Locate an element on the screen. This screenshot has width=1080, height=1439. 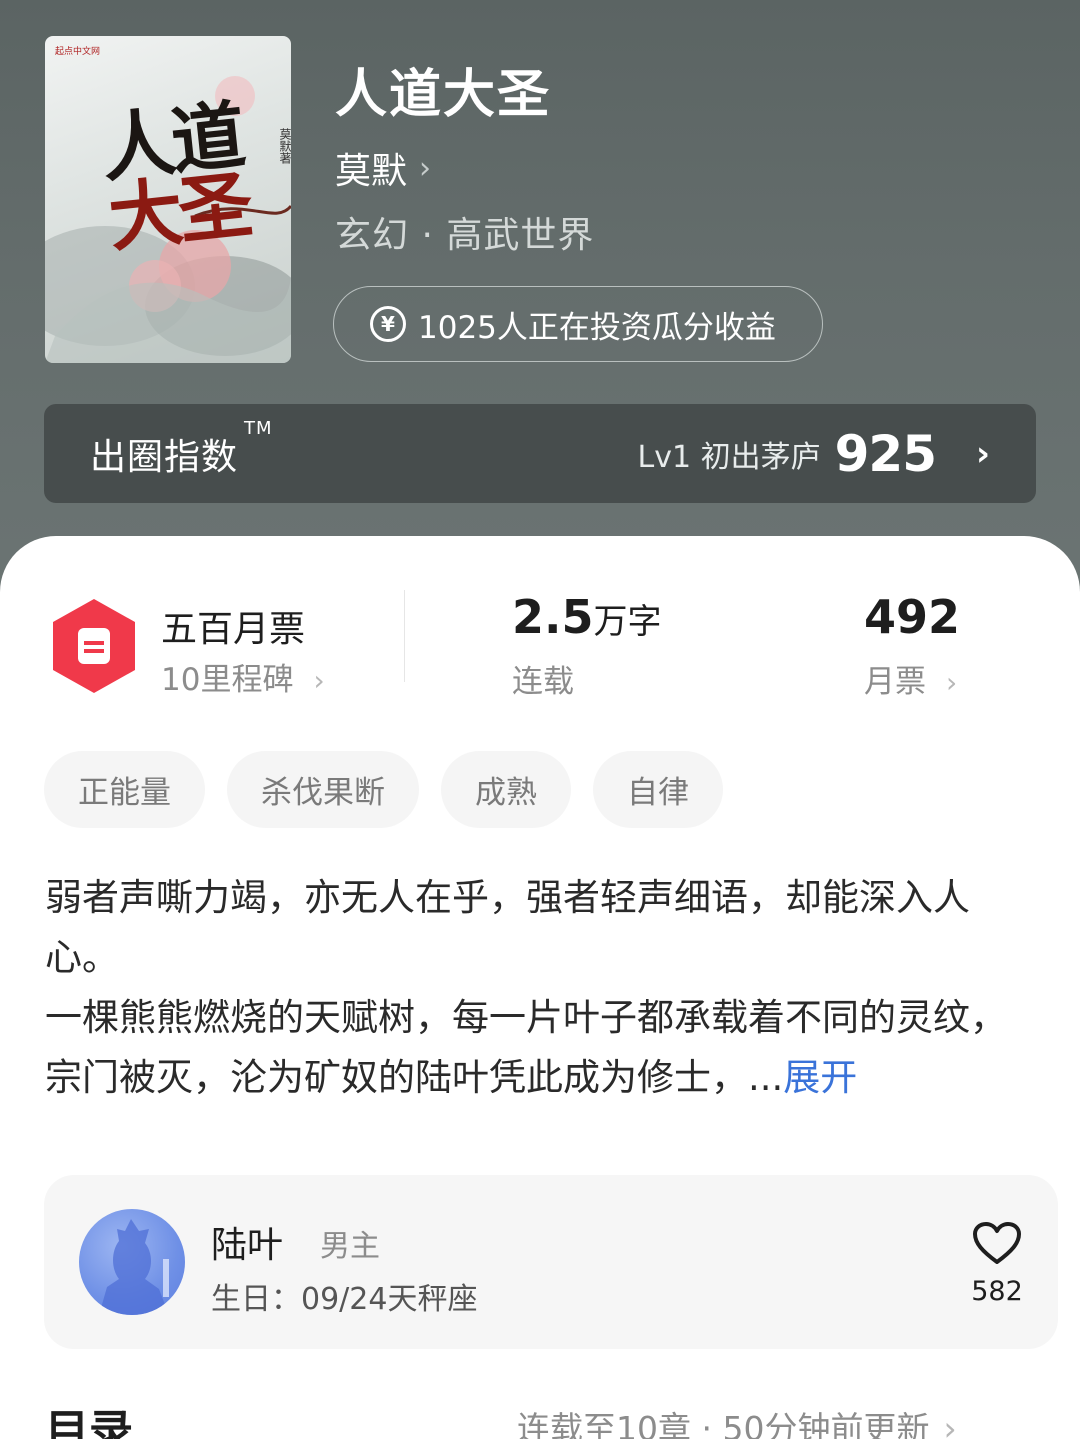
word-count-unit: 万字 is located at coordinates (627, 622).